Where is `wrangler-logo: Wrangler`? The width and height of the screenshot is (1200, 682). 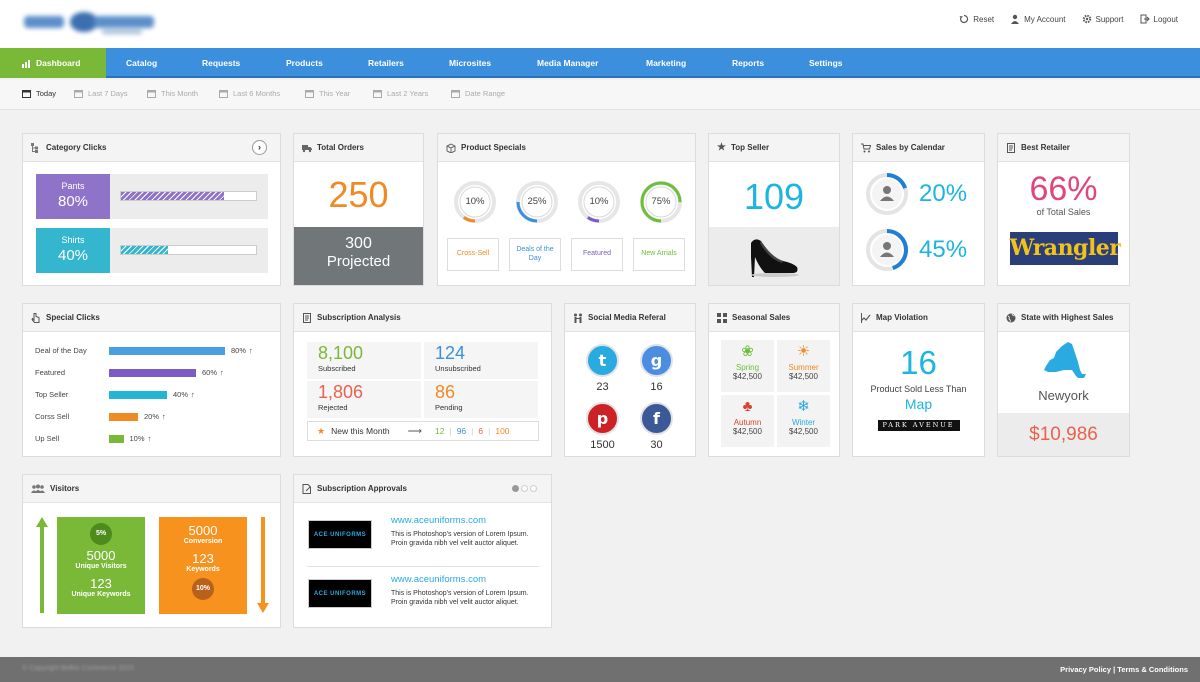
wrangler-logo: Wrangler is located at coordinates (1065, 248).